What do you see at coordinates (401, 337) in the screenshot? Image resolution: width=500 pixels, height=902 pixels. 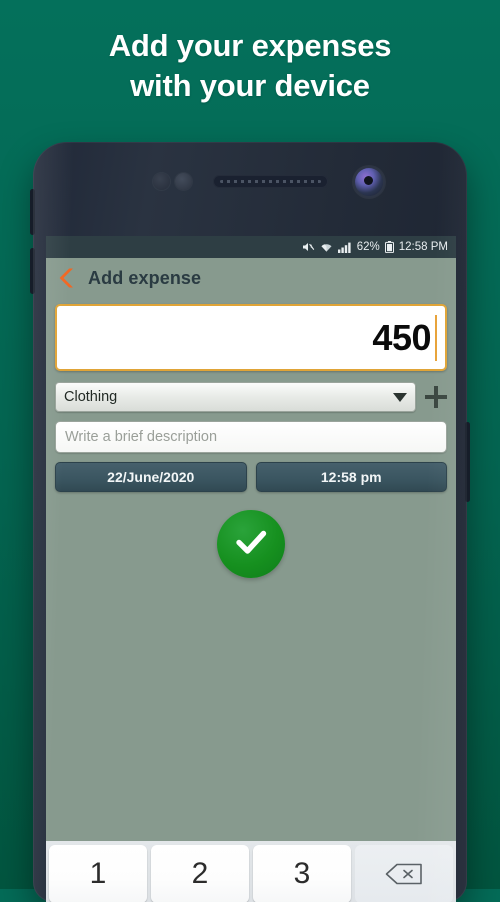 I see `amount-value: 450` at bounding box center [401, 337].